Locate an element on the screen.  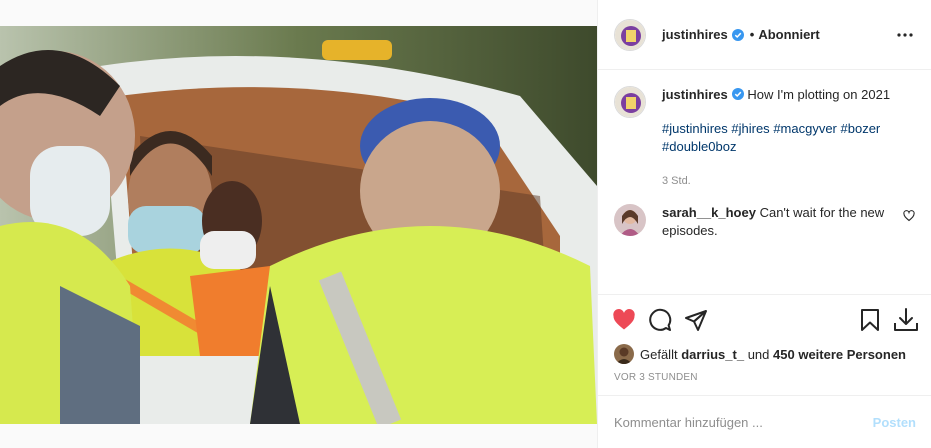
hashtag-link: #jhires is located at coordinates (750, 128).